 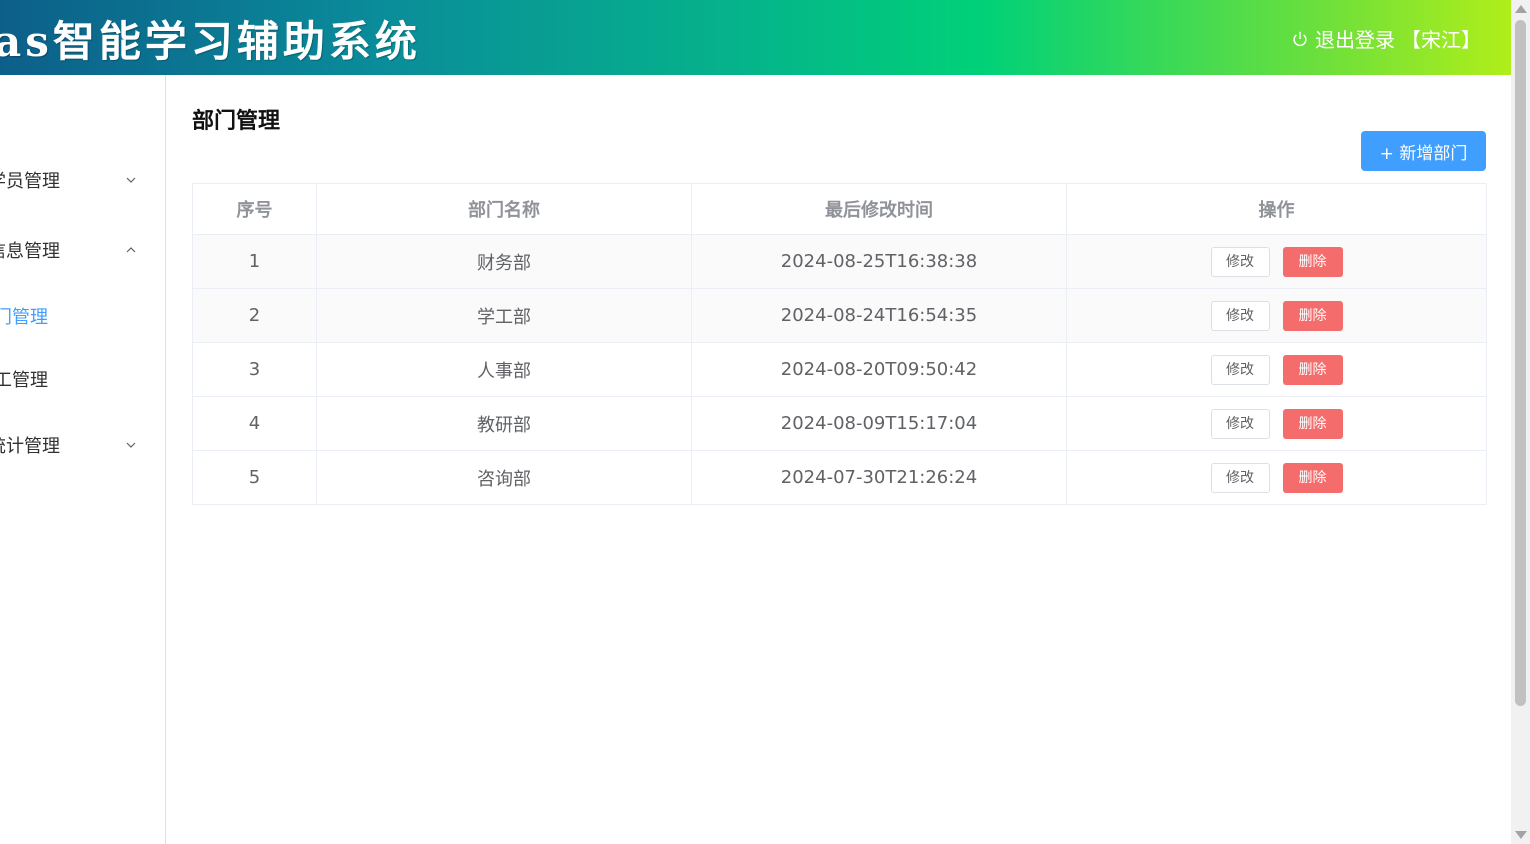 I want to click on cell-updated: 2024-08-20T09:50:42, so click(x=879, y=369).